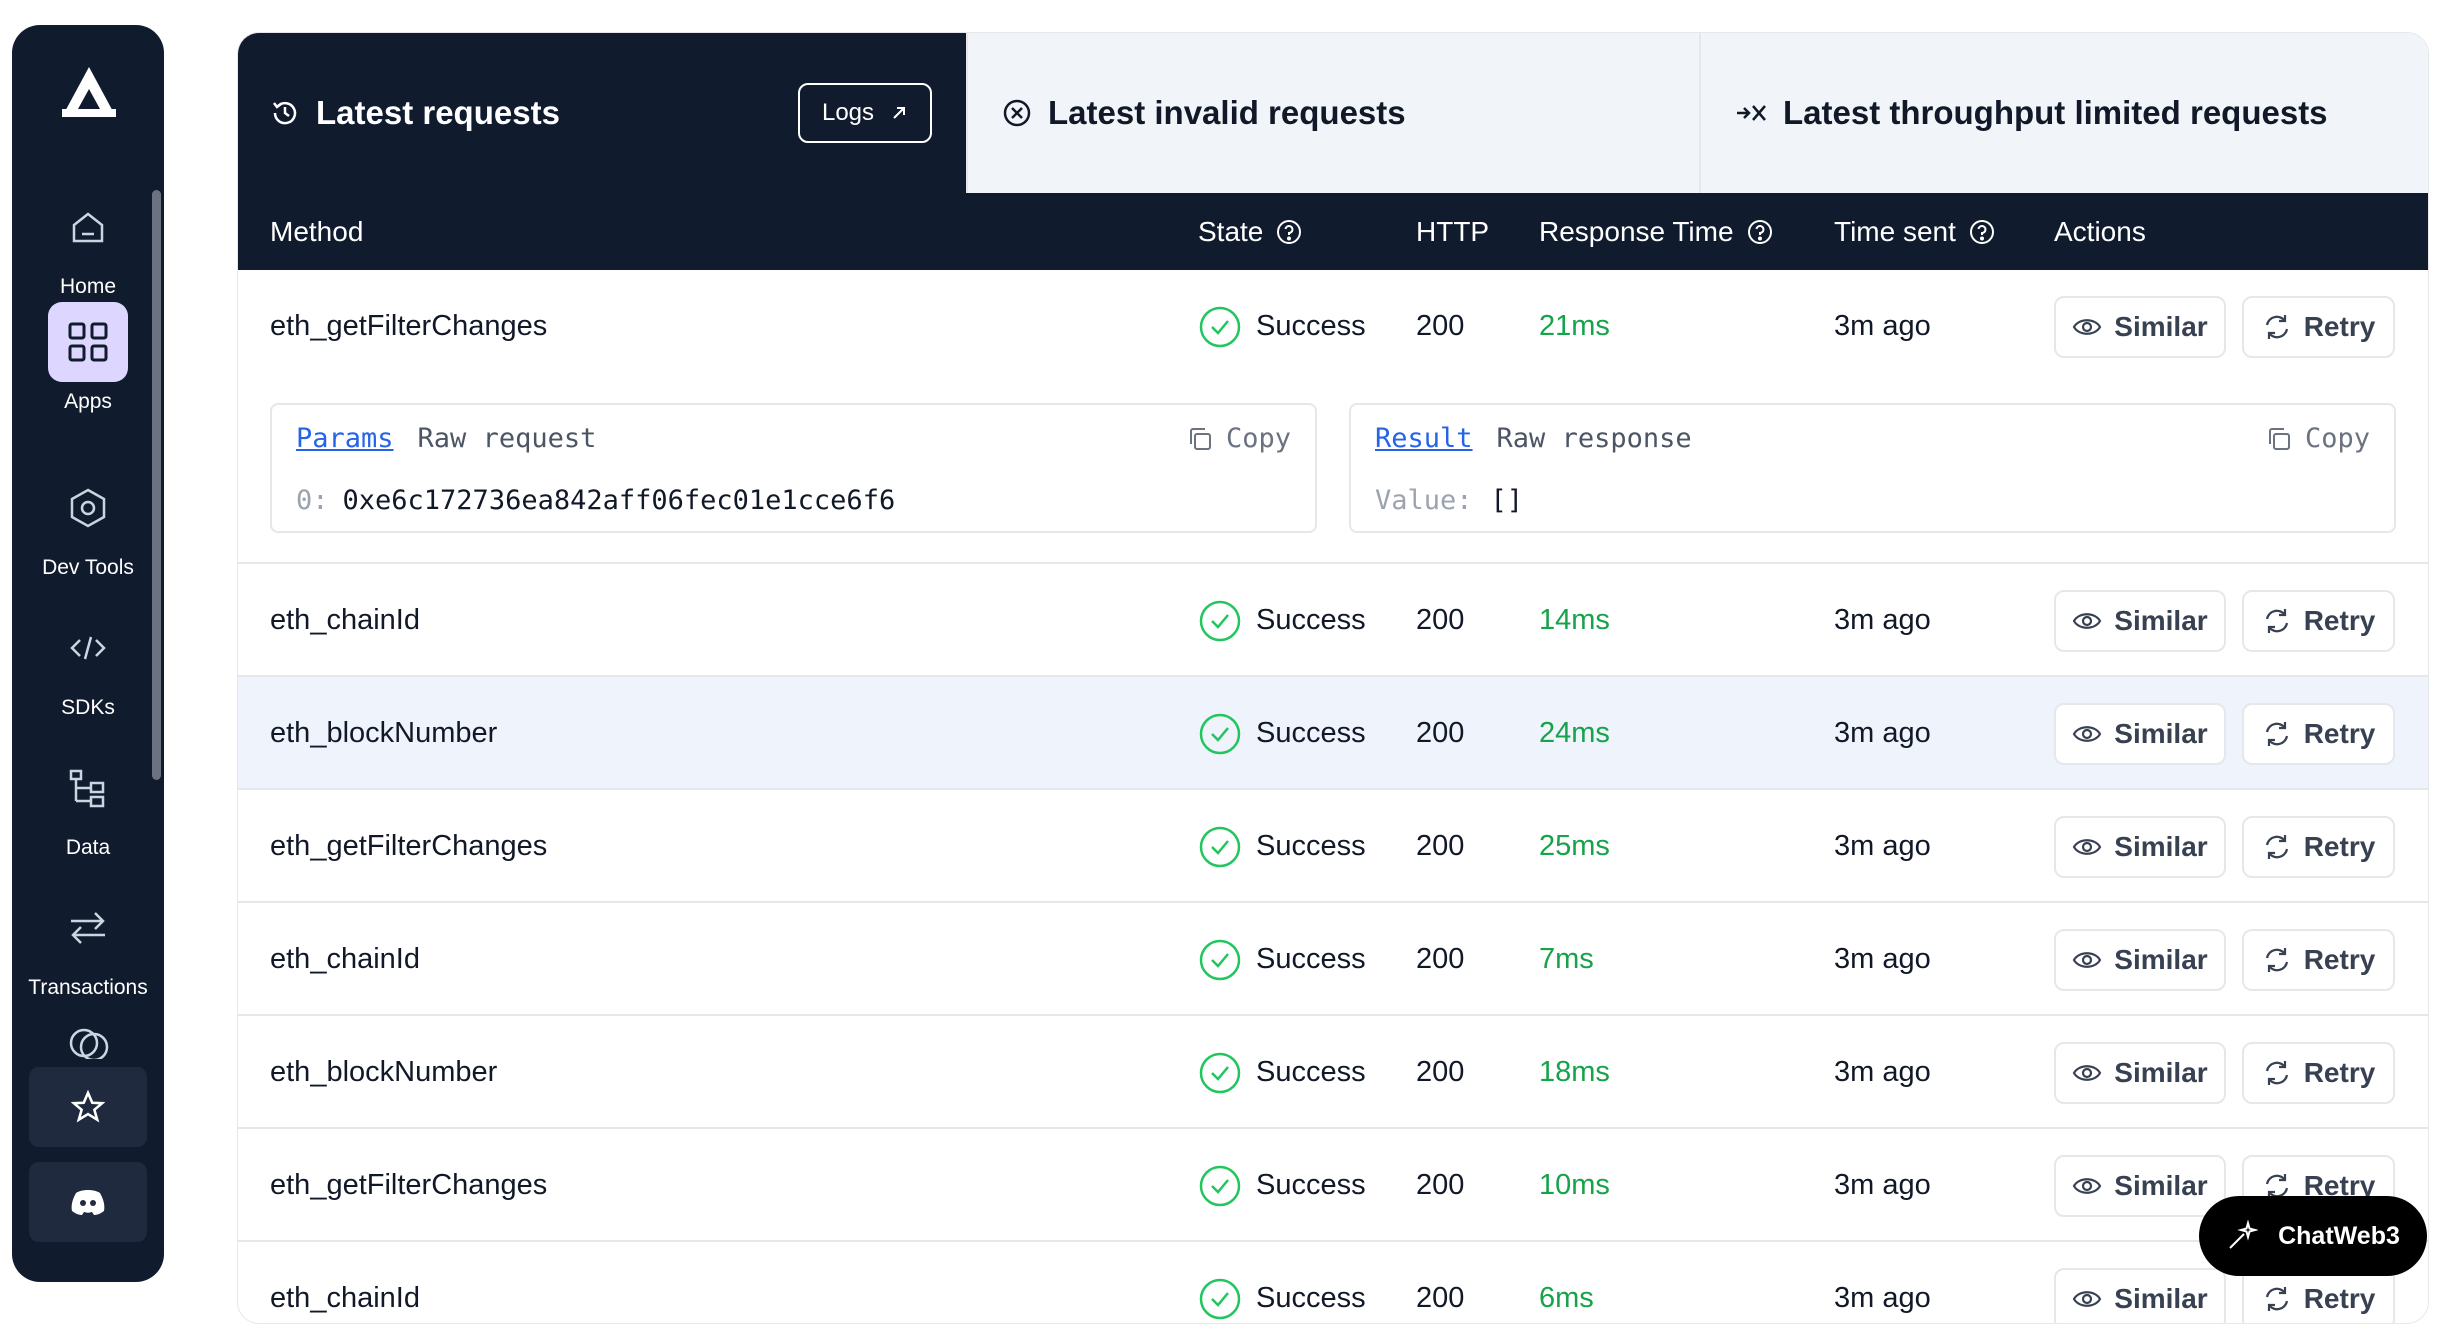 The width and height of the screenshot is (2448, 1324). What do you see at coordinates (602, 113) in the screenshot?
I see `tab-latest-requests: Latest requests Logs` at bounding box center [602, 113].